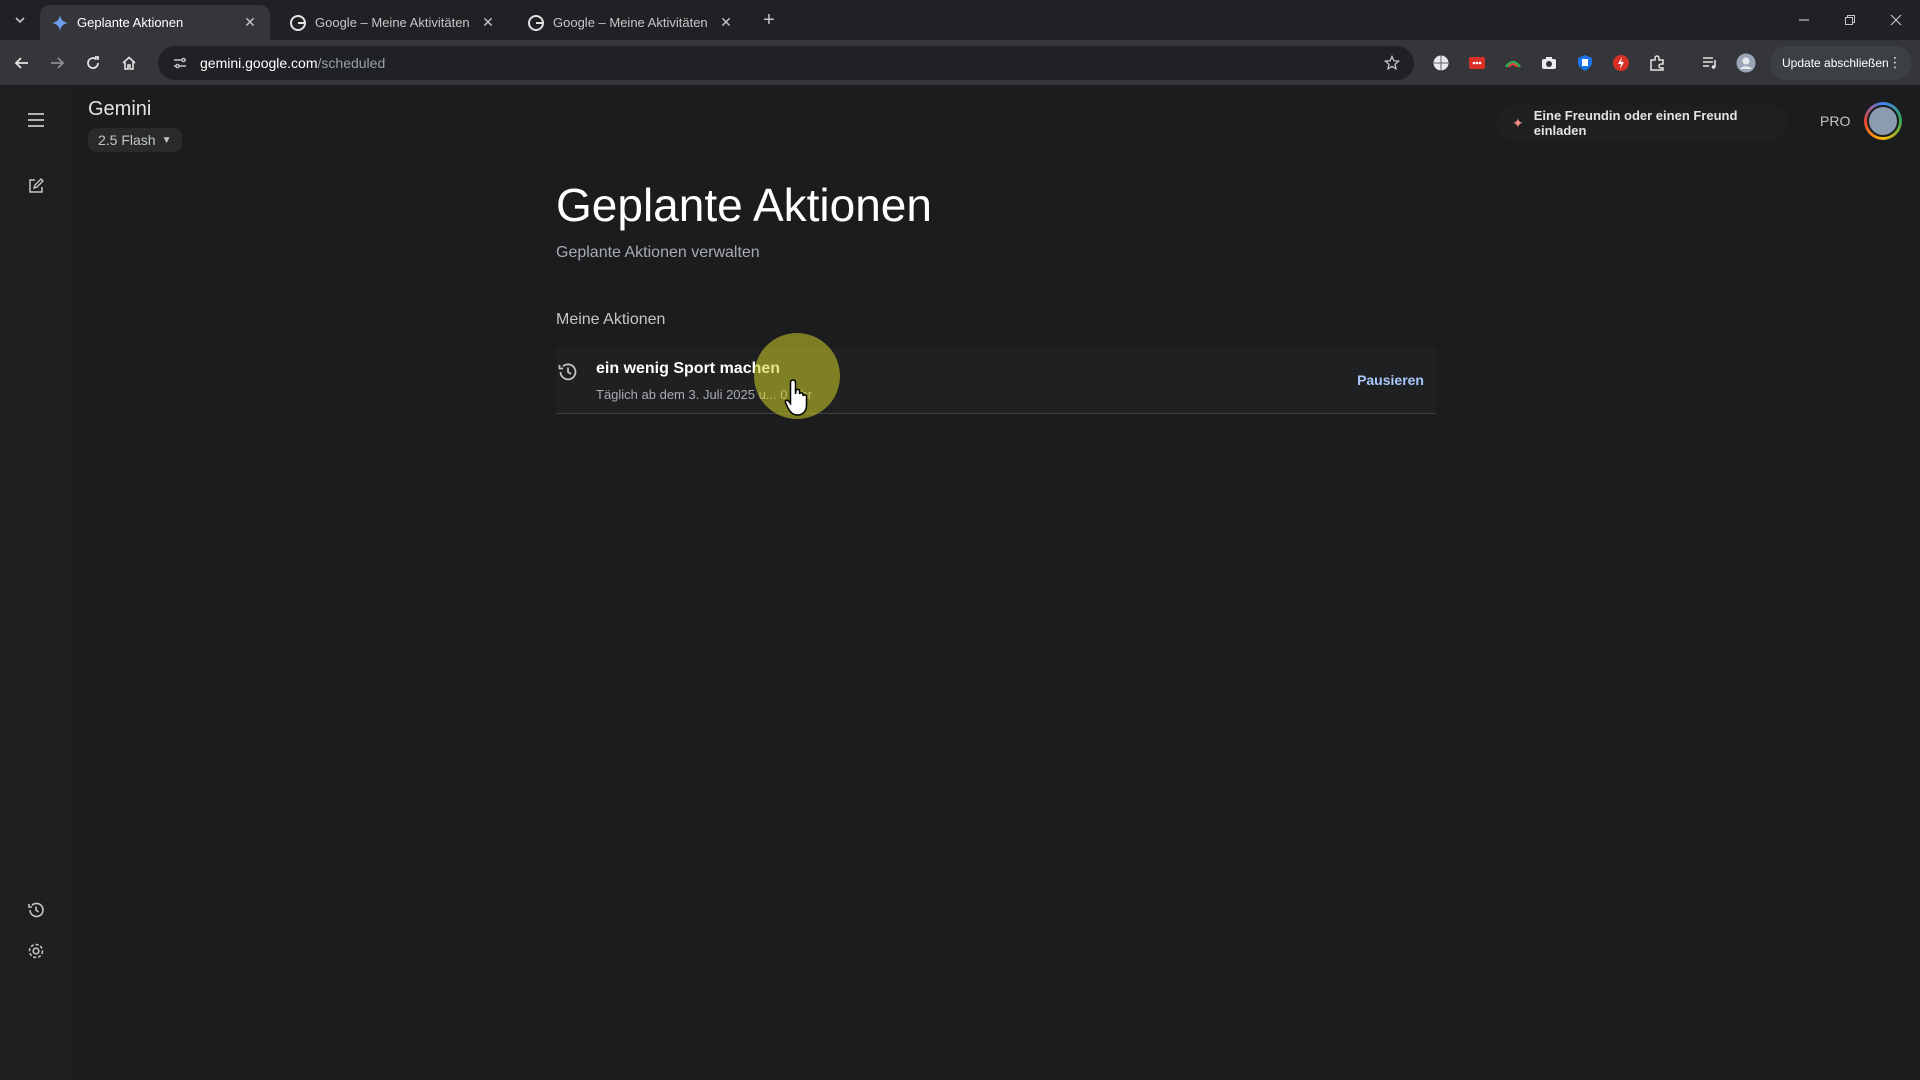 The width and height of the screenshot is (1920, 1080). I want to click on gear-icon, so click(36, 951).